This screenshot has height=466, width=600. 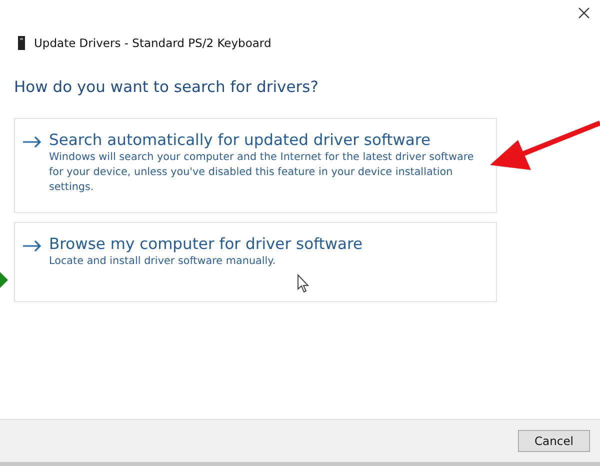 I want to click on option-title: Search automatically for updated driver software, so click(x=240, y=140).